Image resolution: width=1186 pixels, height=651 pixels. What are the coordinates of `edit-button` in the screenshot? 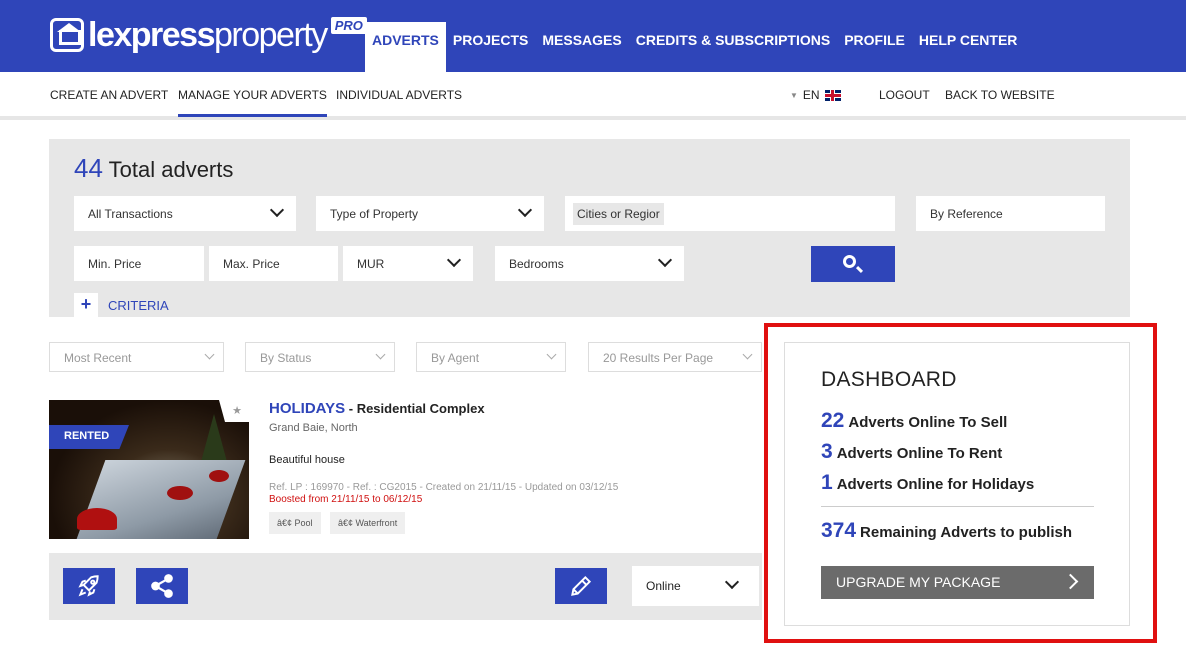 It's located at (581, 586).